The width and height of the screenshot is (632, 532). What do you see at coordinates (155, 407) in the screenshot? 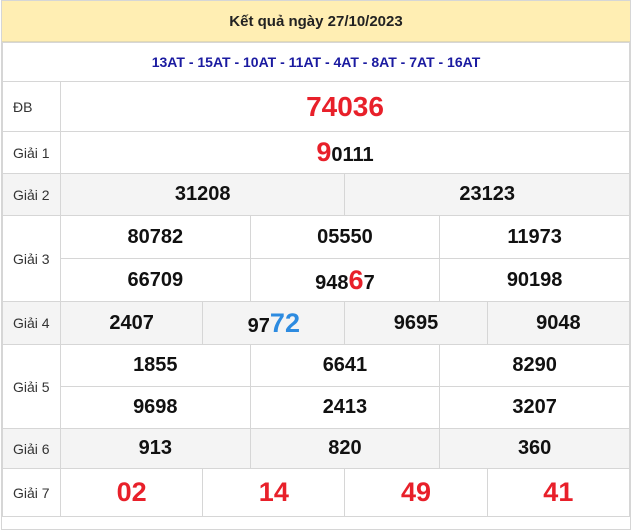
I see `giai-5-value: 9698` at bounding box center [155, 407].